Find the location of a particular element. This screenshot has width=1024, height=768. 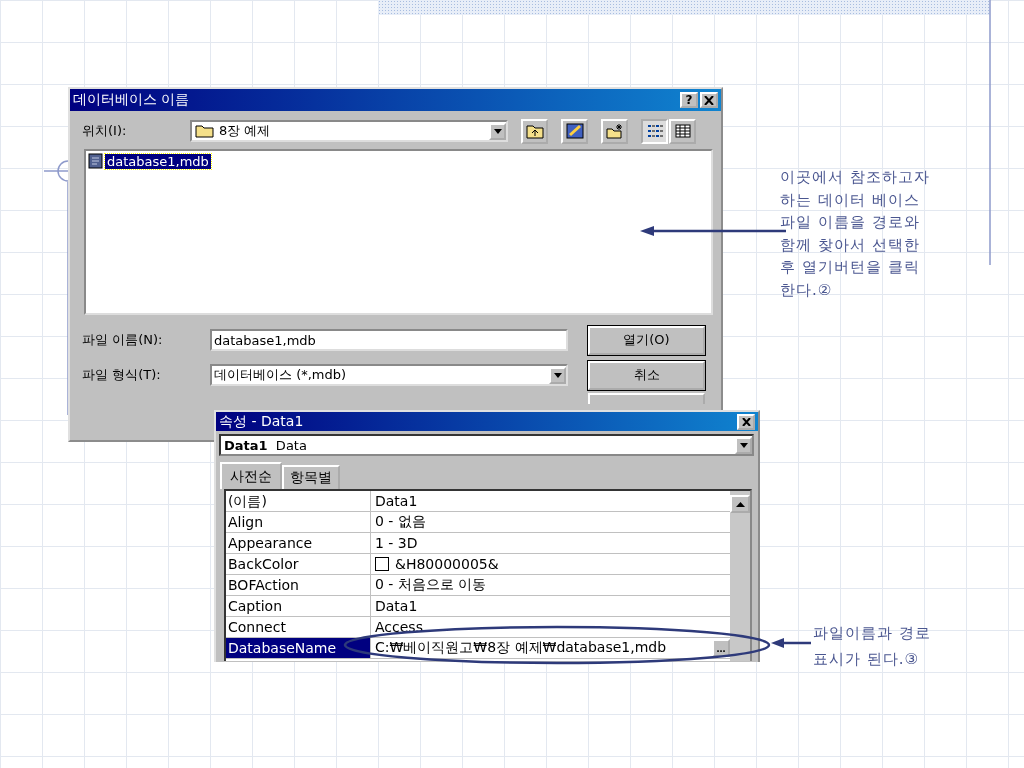

scroll-up-button is located at coordinates (740, 504).